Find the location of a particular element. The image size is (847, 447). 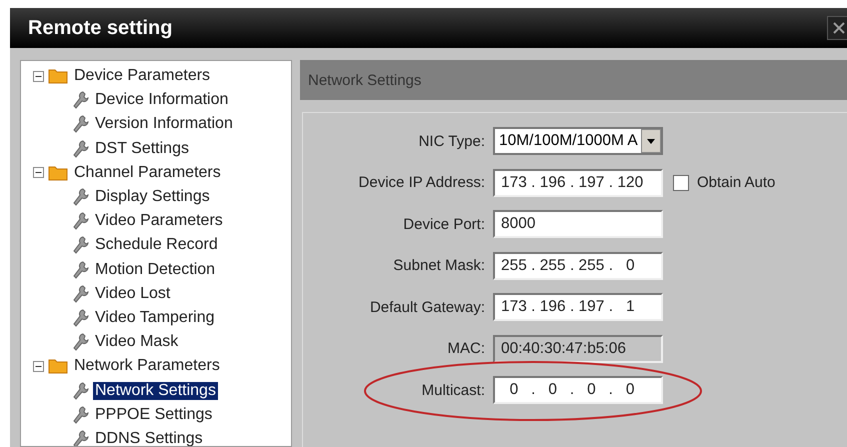

field-label: Device Port: is located at coordinates (444, 224).